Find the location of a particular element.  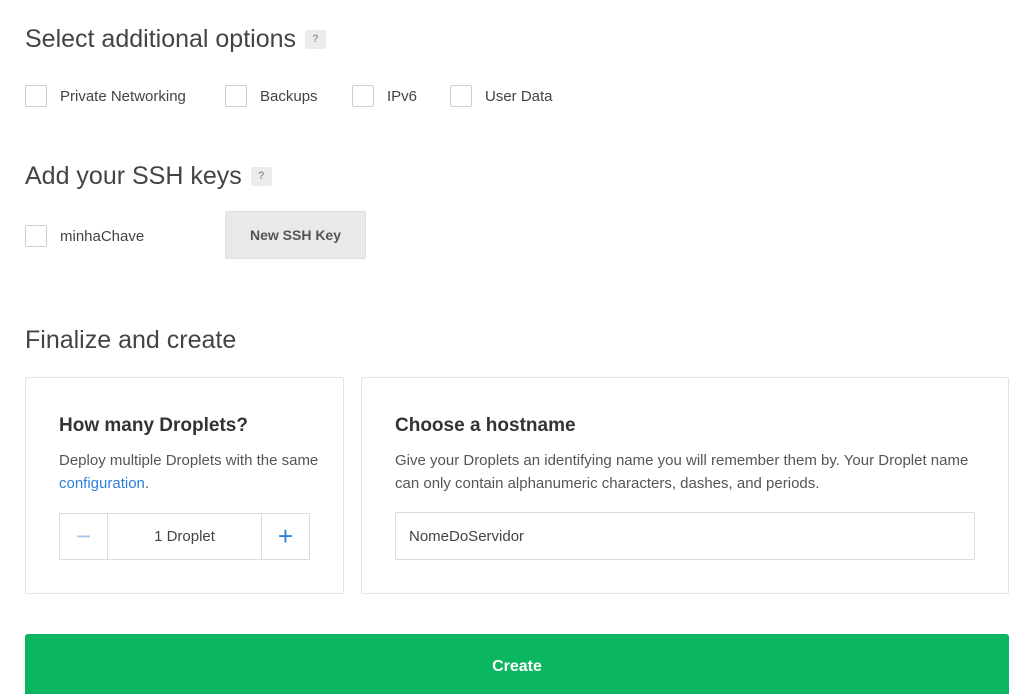

ssh-keys-help-icon: ? is located at coordinates (261, 176).